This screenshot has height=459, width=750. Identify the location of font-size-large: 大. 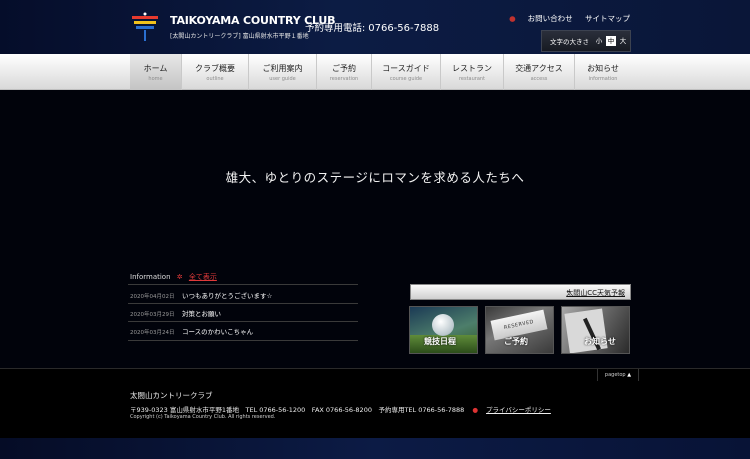
(623, 41).